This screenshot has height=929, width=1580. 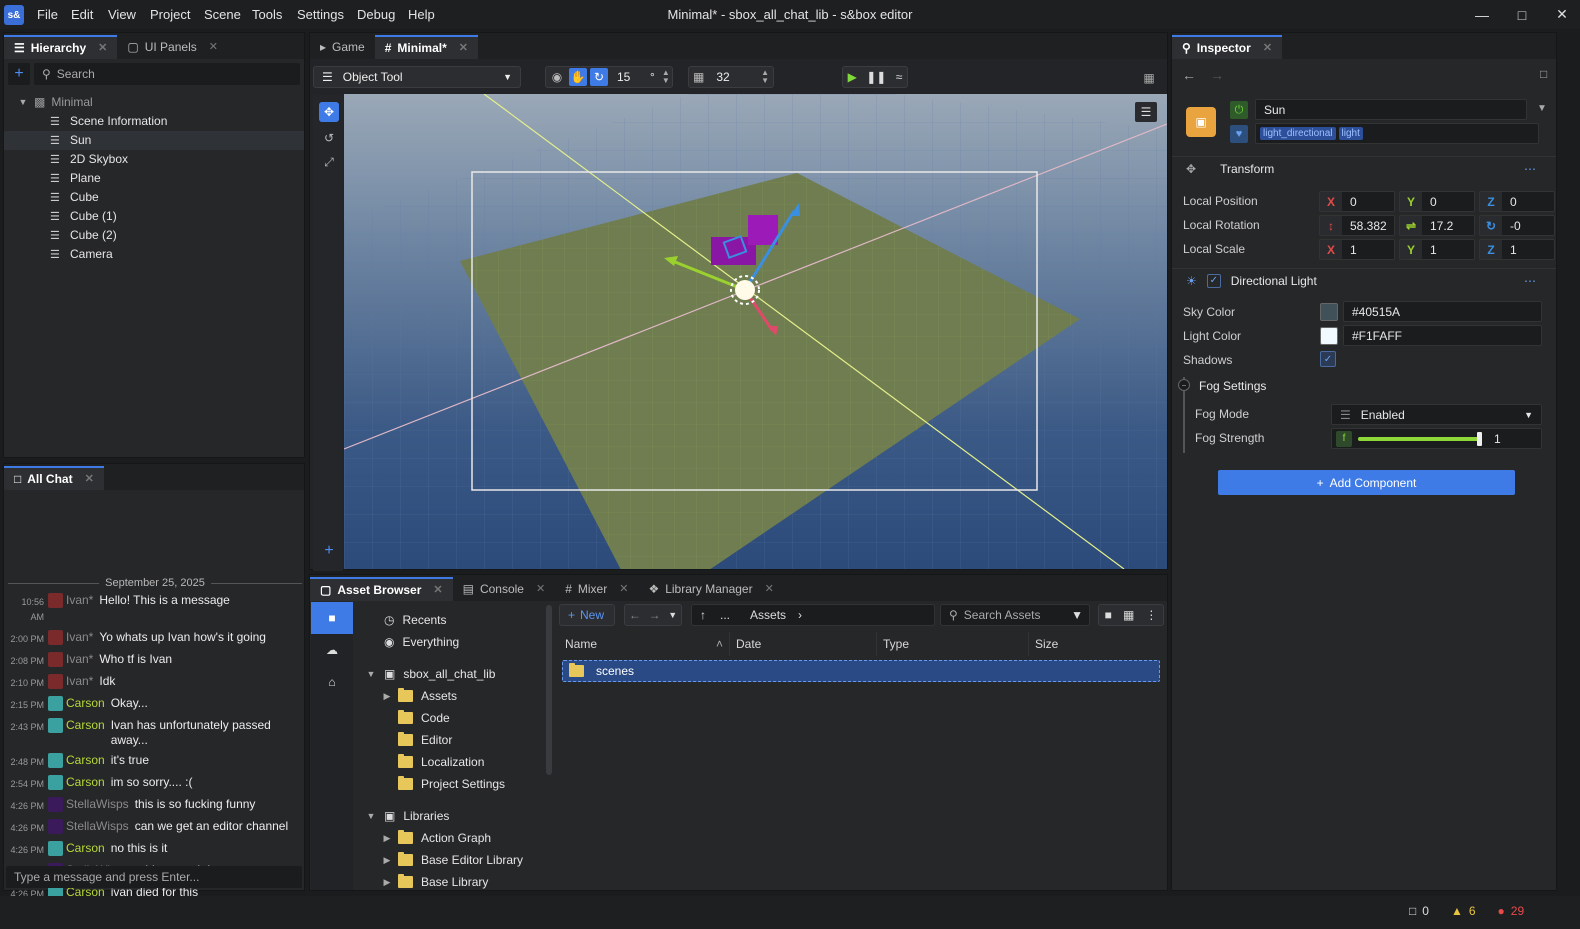 I want to click on viewport-settings-icon: ☰, so click(x=1146, y=112).